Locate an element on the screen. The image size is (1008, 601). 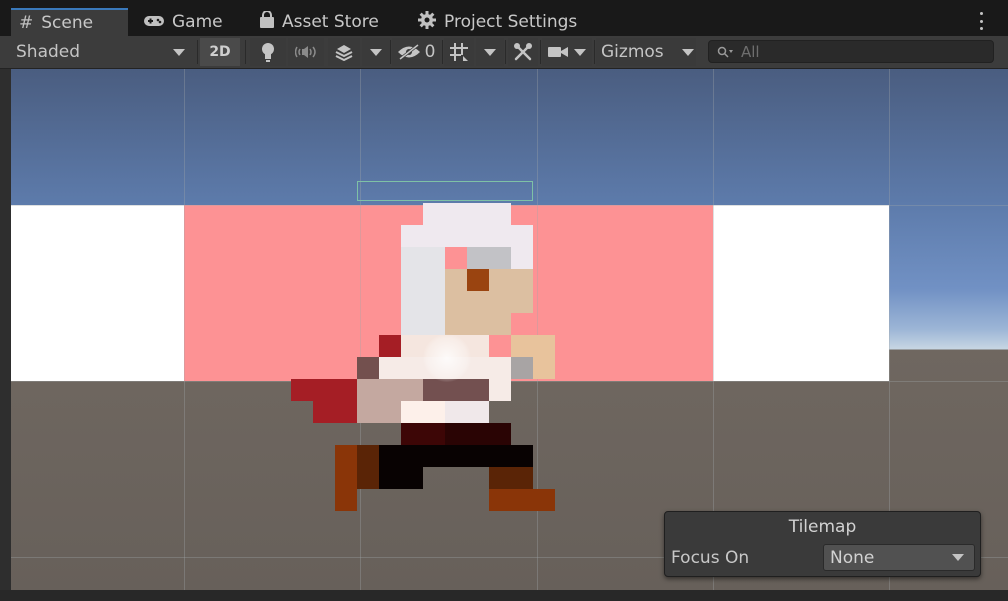
effects-toggle-button is located at coordinates (344, 52).